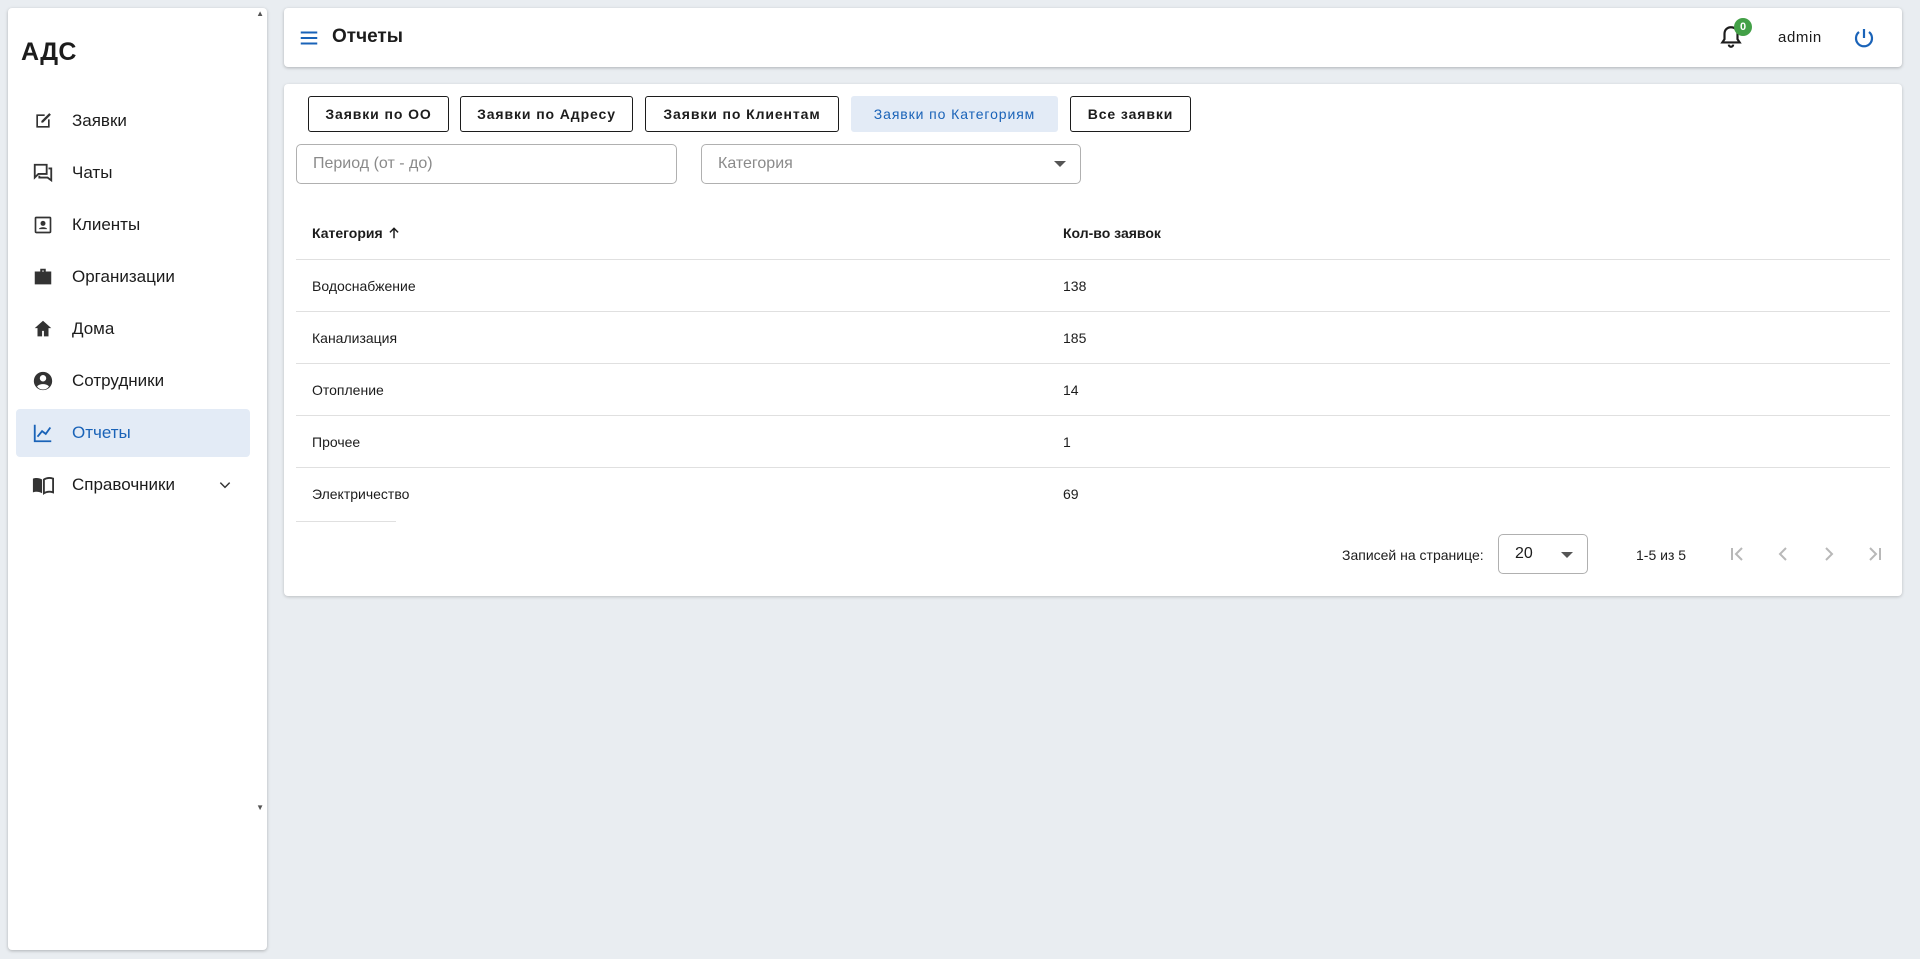 The height and width of the screenshot is (959, 1920). What do you see at coordinates (43, 121) in the screenshot?
I see `edit-note-icon` at bounding box center [43, 121].